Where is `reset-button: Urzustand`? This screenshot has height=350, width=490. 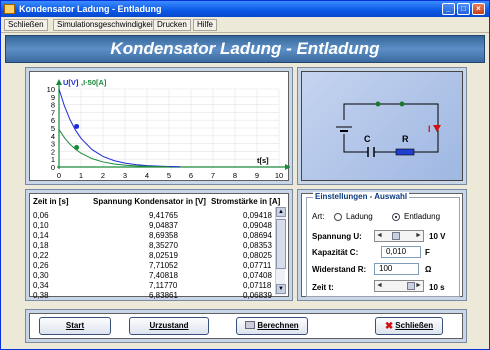 reset-button: Urzustand is located at coordinates (169, 326).